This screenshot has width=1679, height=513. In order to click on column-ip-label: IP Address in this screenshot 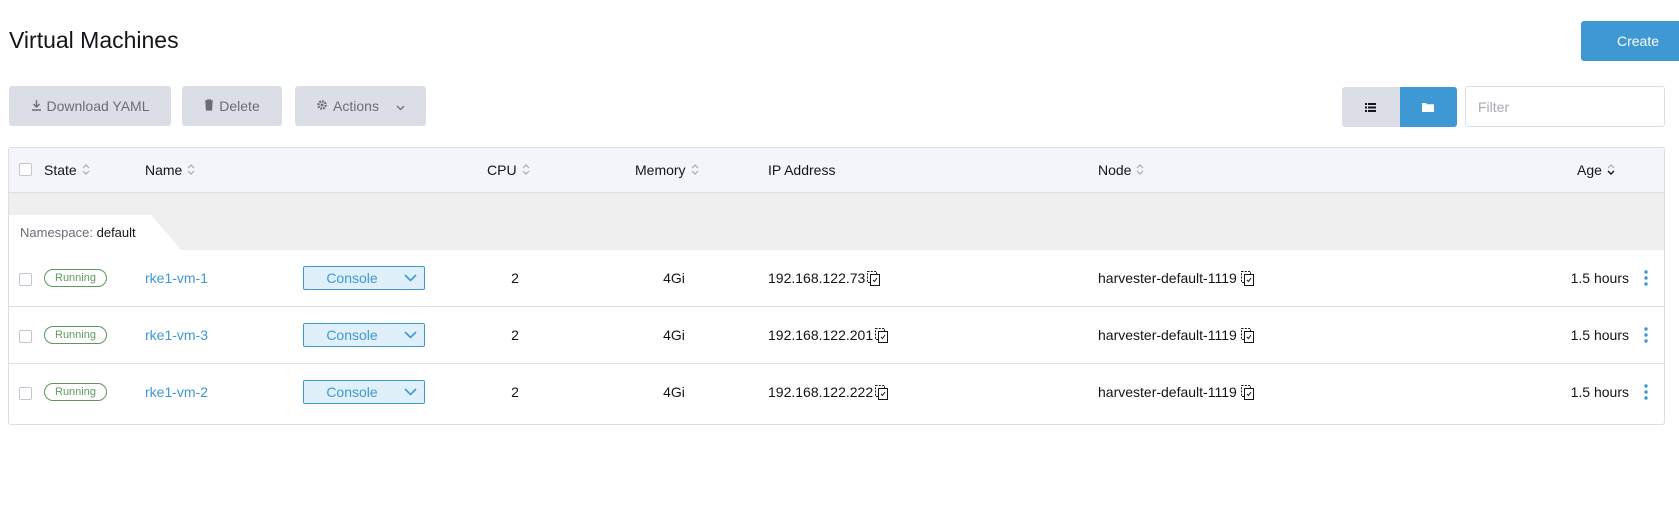, I will do `click(802, 170)`.